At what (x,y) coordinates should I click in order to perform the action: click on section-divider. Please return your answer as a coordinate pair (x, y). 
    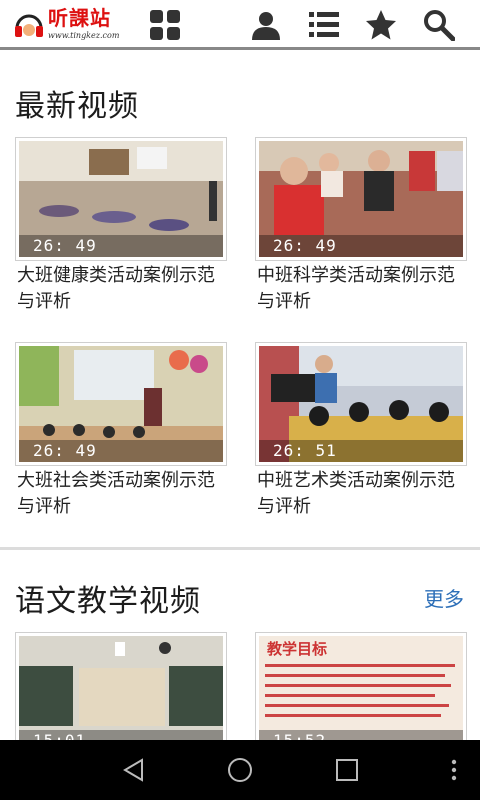
    Looking at the image, I should click on (240, 548).